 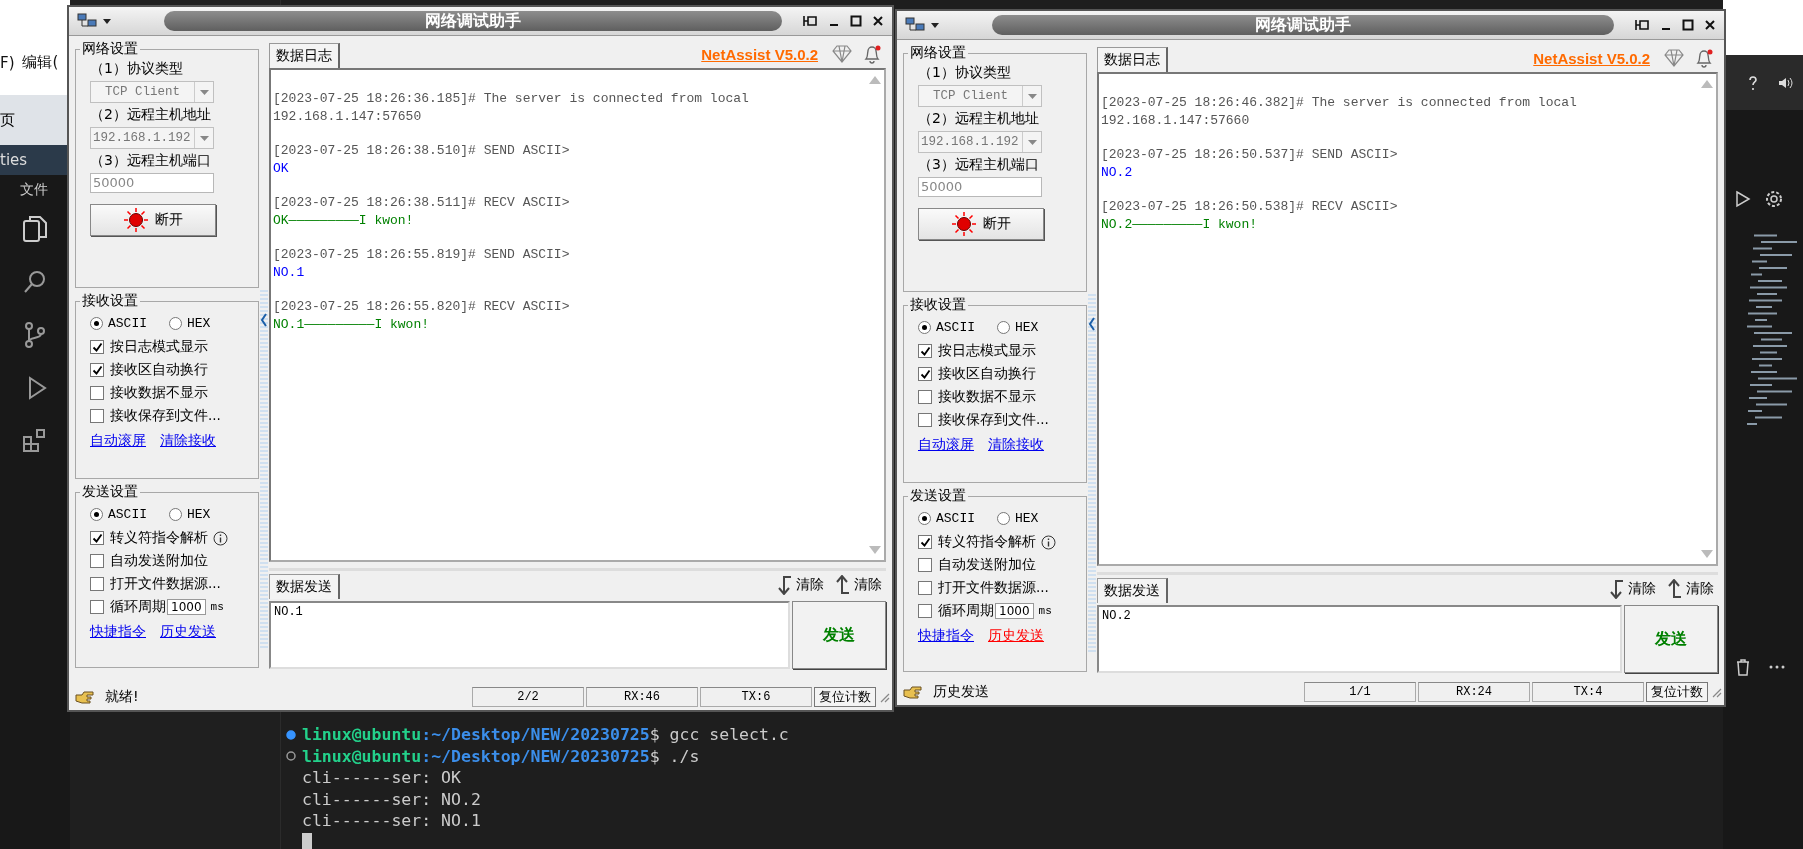 I want to click on checkmark-icon, so click(x=925, y=351).